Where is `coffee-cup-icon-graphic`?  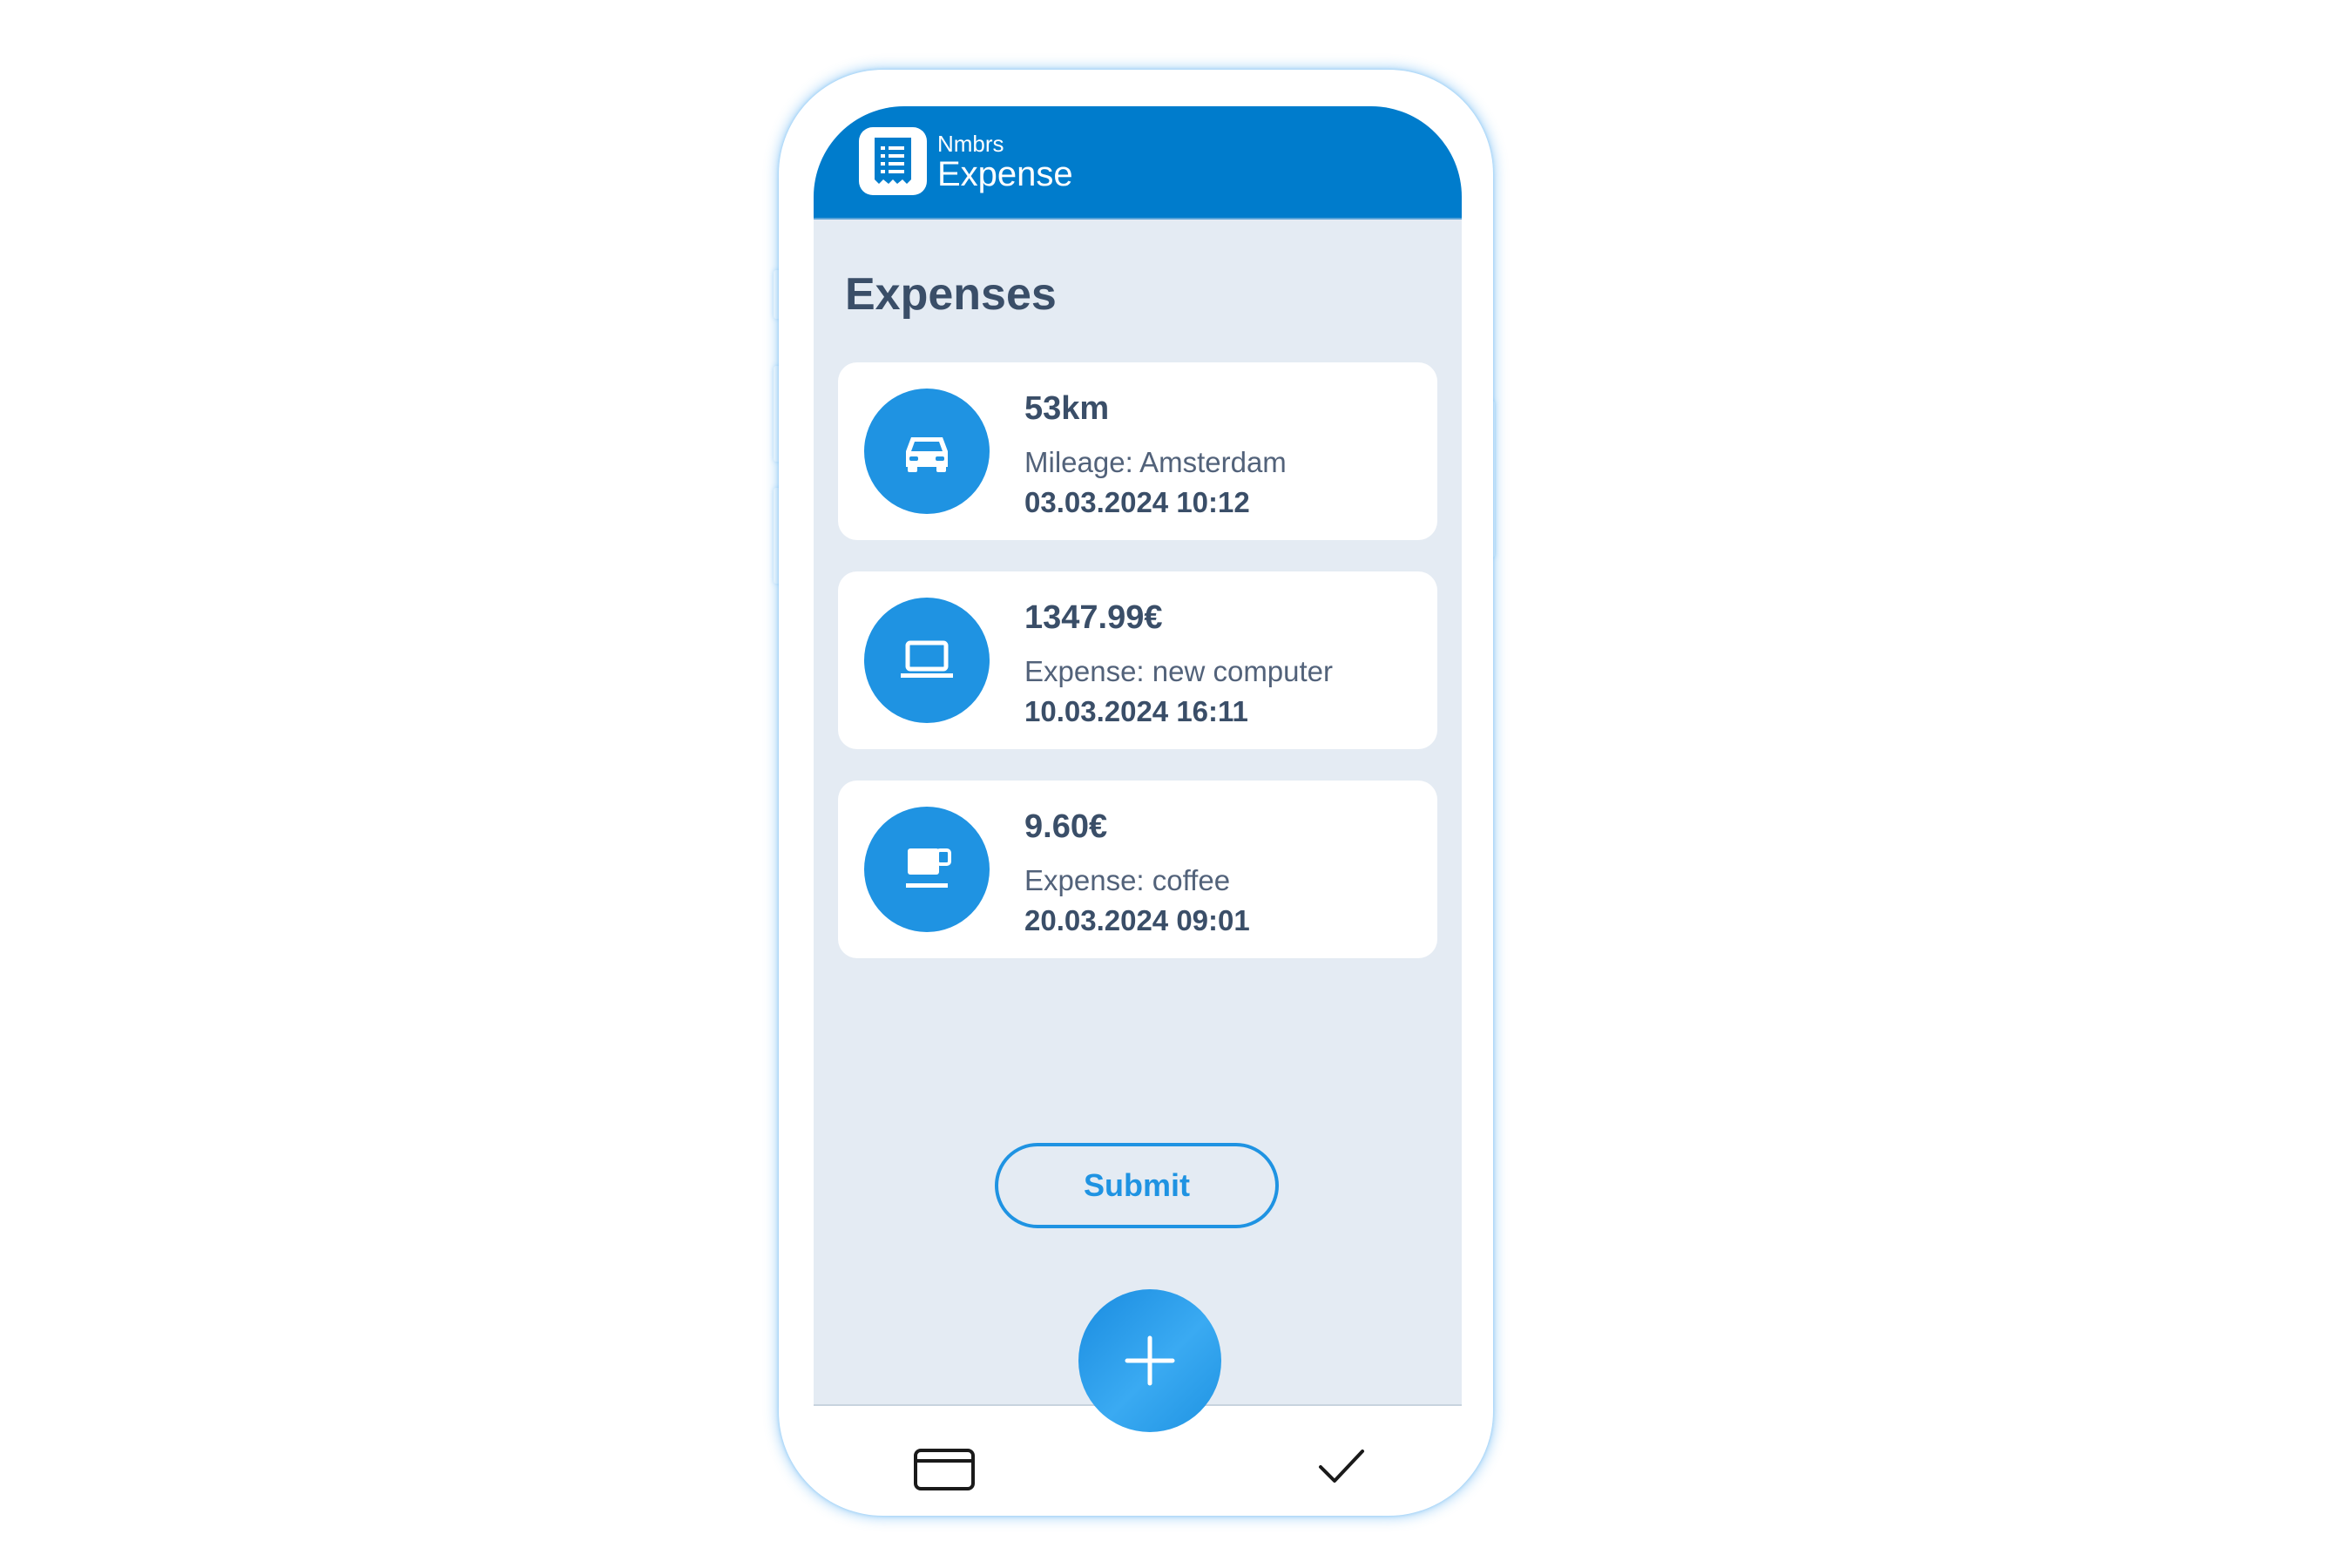
coffee-cup-icon-graphic is located at coordinates (928, 868).